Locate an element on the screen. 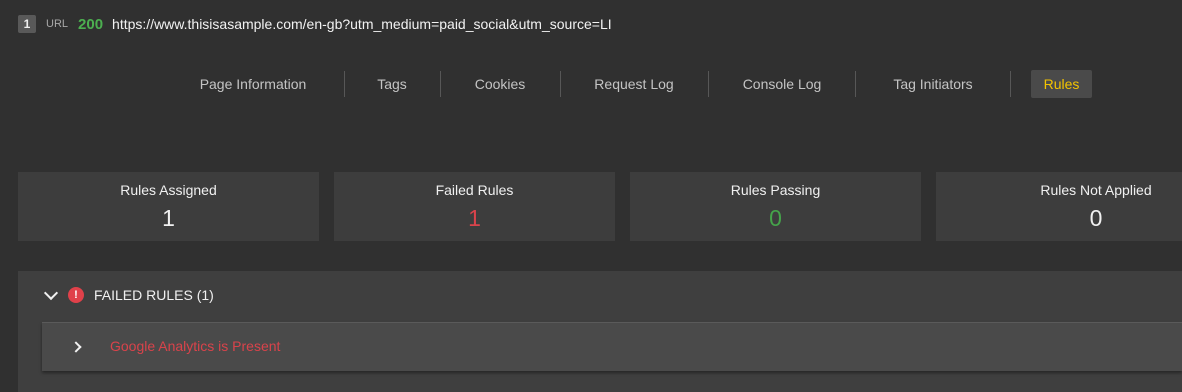  failed-rules-toggle: ! FAILED RULES (1) is located at coordinates (128, 295).